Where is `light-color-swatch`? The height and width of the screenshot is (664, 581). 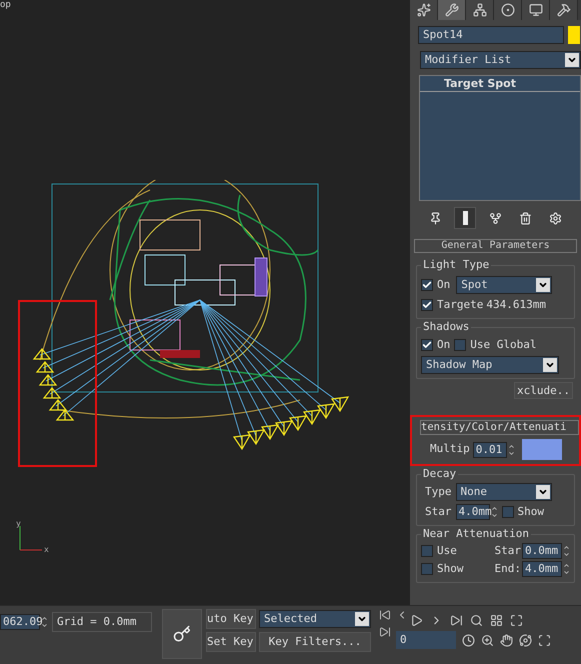 light-color-swatch is located at coordinates (542, 449).